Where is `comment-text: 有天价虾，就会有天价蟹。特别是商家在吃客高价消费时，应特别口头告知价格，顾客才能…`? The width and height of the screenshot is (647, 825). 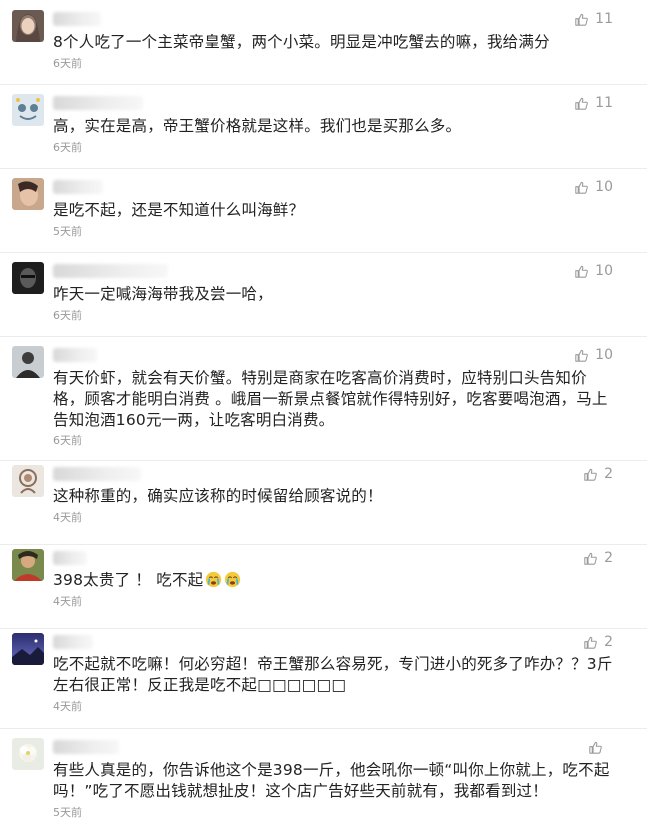 comment-text: 有天价虾，就会有天价蟹。特别是商家在吃客高价消费时，应特别口头告知价格，顾客才能… is located at coordinates (330, 399).